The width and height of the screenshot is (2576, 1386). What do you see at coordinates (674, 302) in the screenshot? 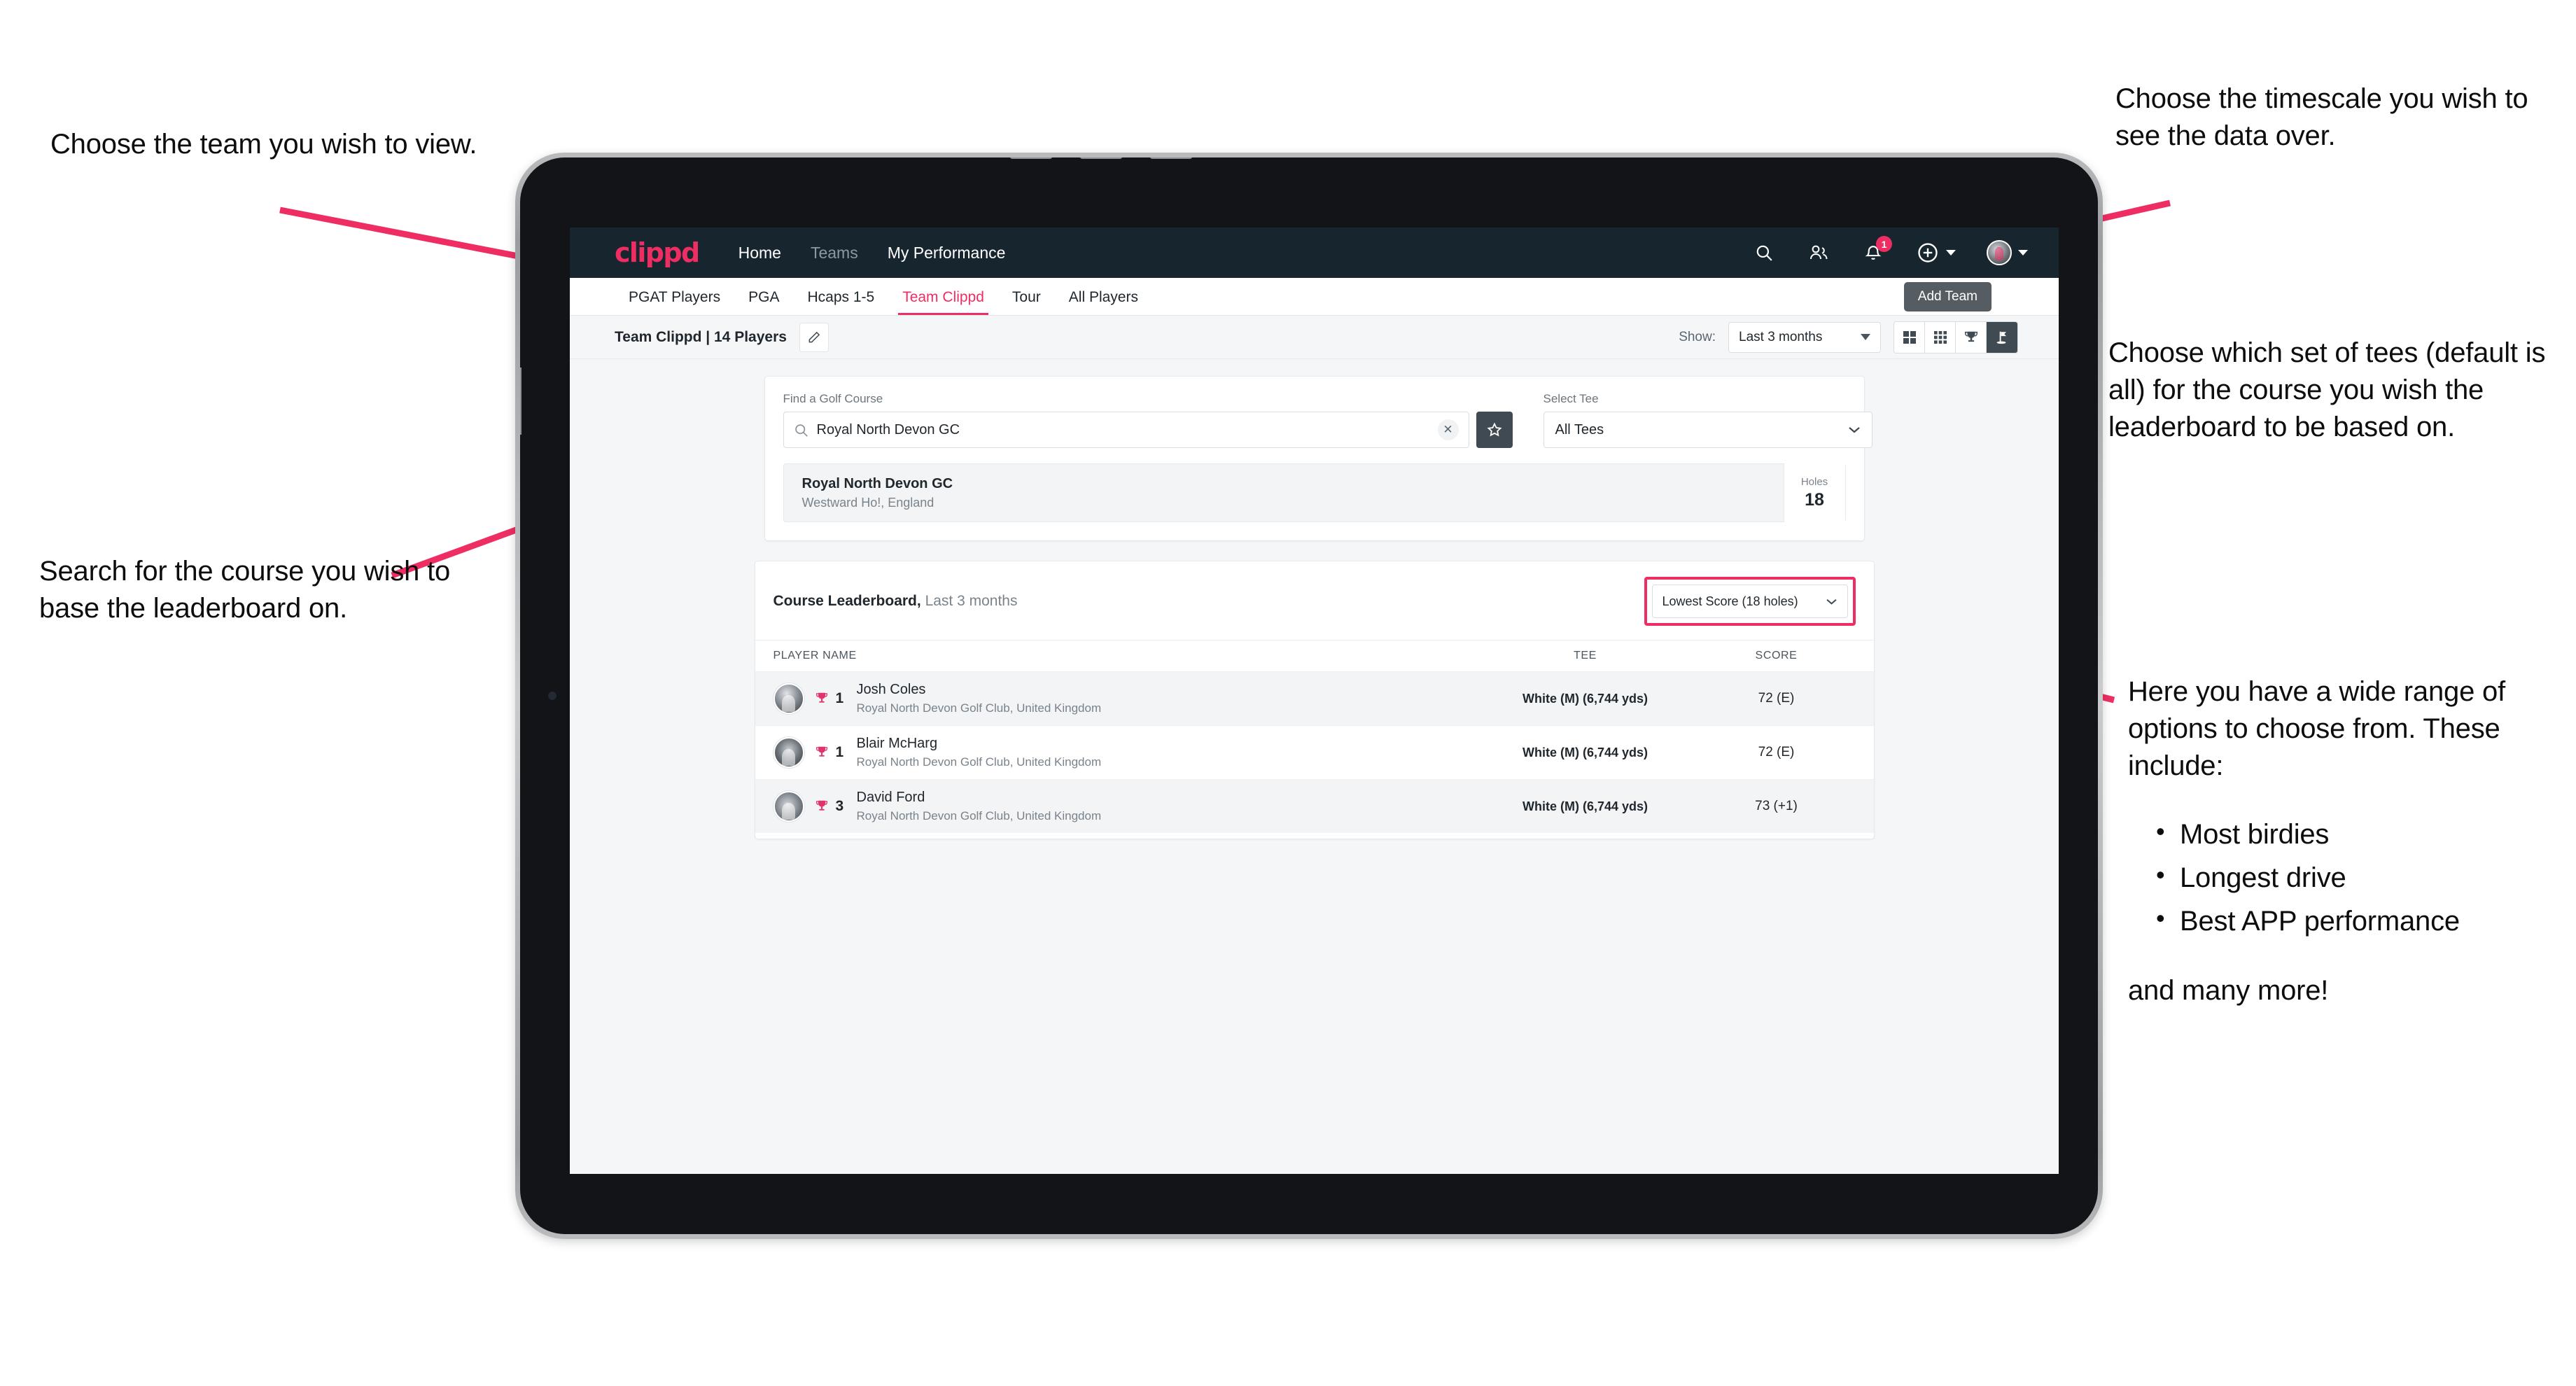
I see `tab-pgat-players: PGAT Players` at bounding box center [674, 302].